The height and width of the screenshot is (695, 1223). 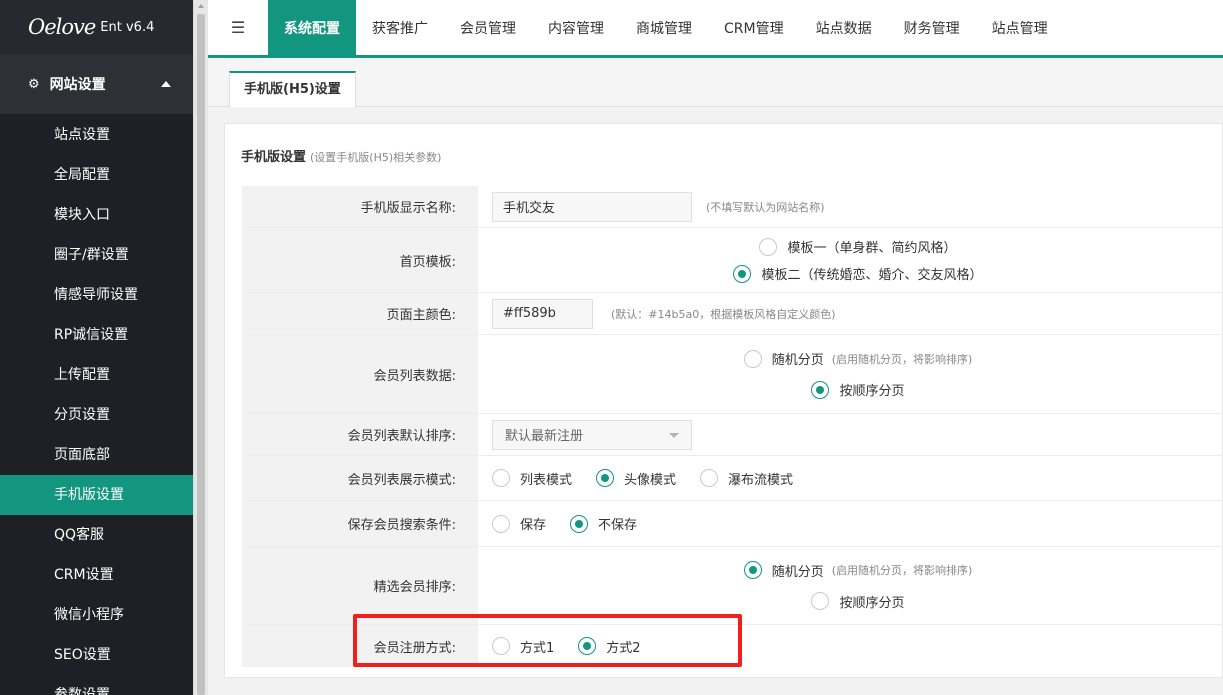 I want to click on field-label: 会员列表默认排序:, so click(x=360, y=434).